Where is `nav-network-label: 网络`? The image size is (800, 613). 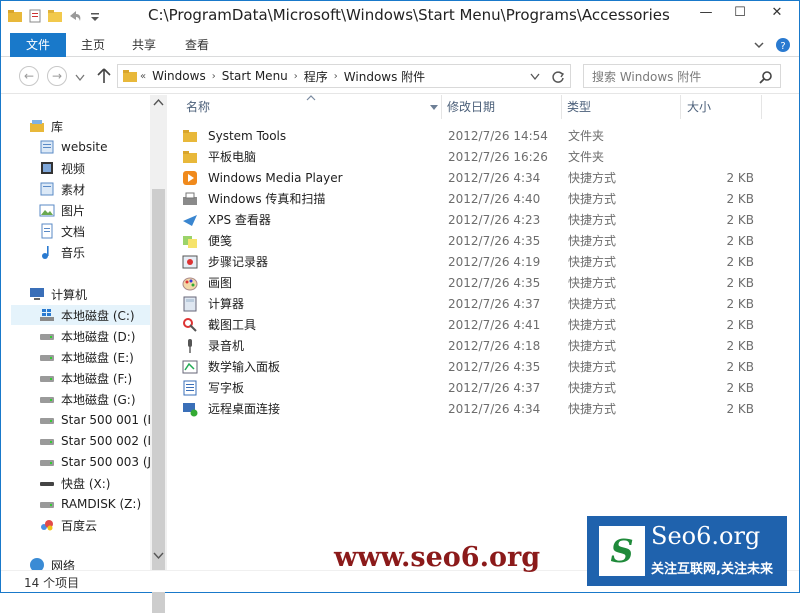 nav-network-label: 网络 is located at coordinates (63, 564).